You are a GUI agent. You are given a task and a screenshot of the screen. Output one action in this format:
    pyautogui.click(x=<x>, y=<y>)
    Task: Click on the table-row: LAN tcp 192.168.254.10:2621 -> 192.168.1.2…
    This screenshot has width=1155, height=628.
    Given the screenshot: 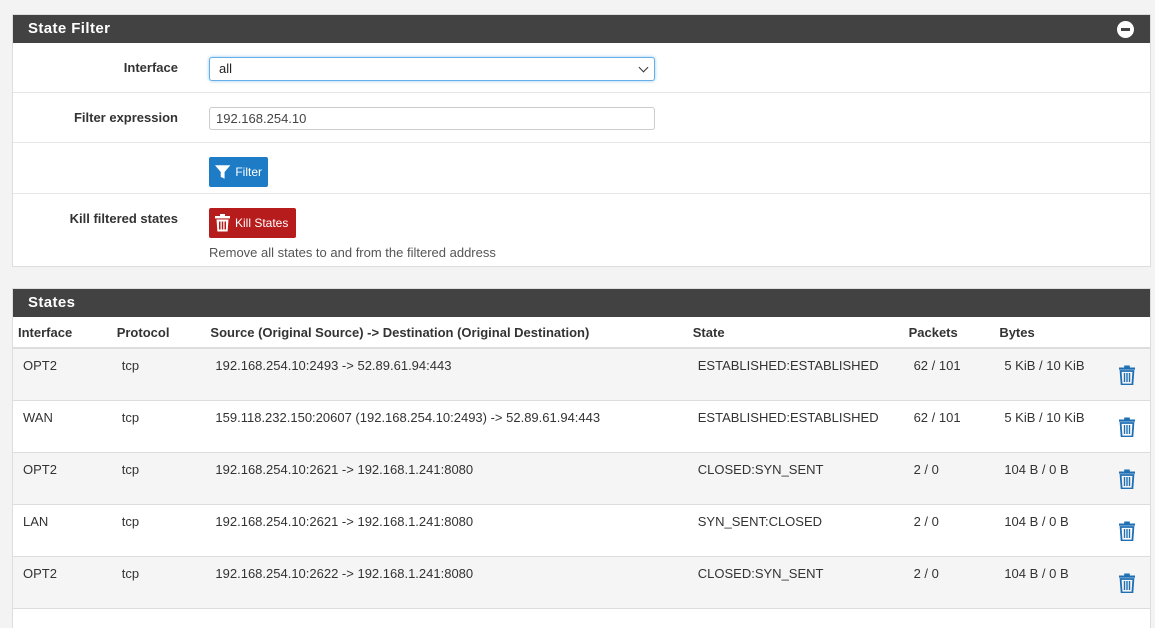 What is the action you would take?
    pyautogui.click(x=581, y=530)
    